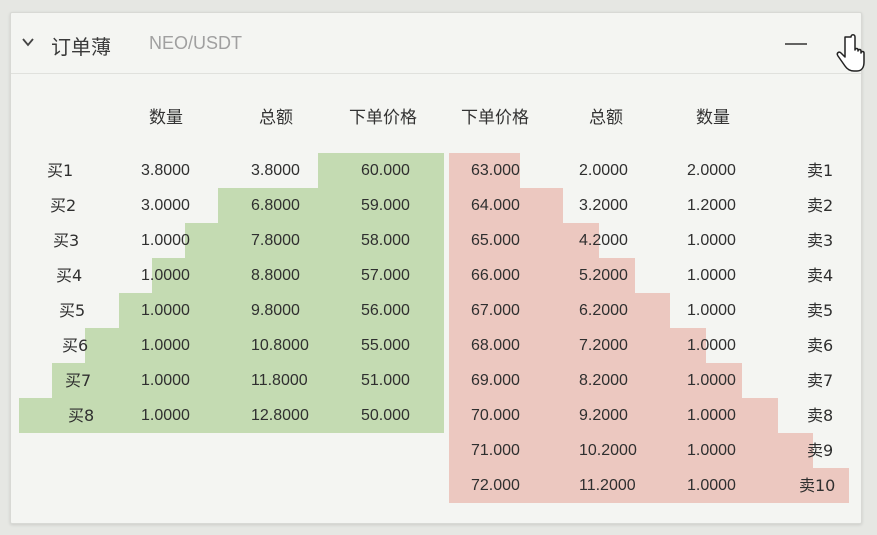 The image size is (877, 535). Describe the element at coordinates (385, 380) in the screenshot. I see `bid-price: 51.000` at that location.